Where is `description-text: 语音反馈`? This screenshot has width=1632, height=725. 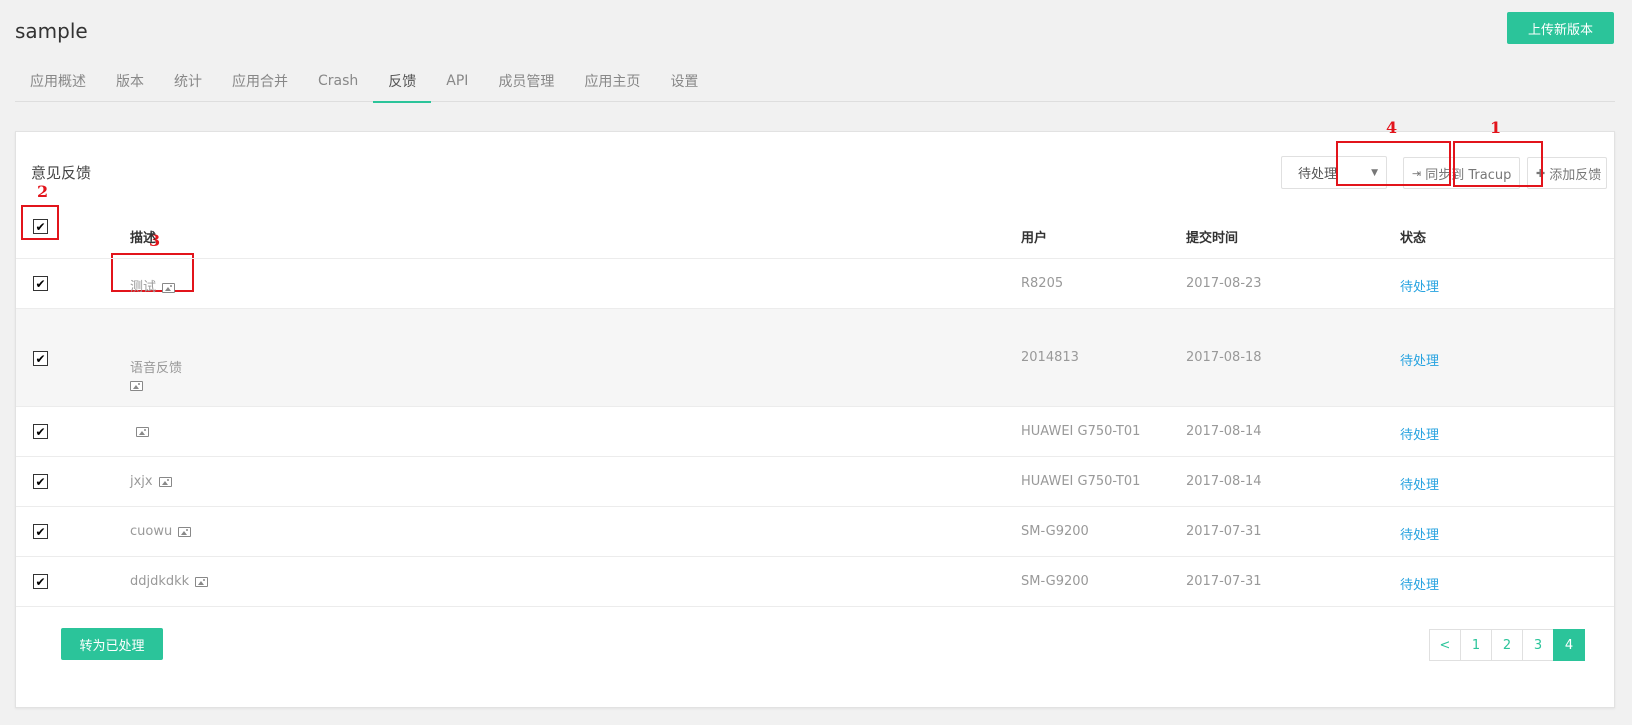
description-text: 语音反馈 is located at coordinates (156, 368).